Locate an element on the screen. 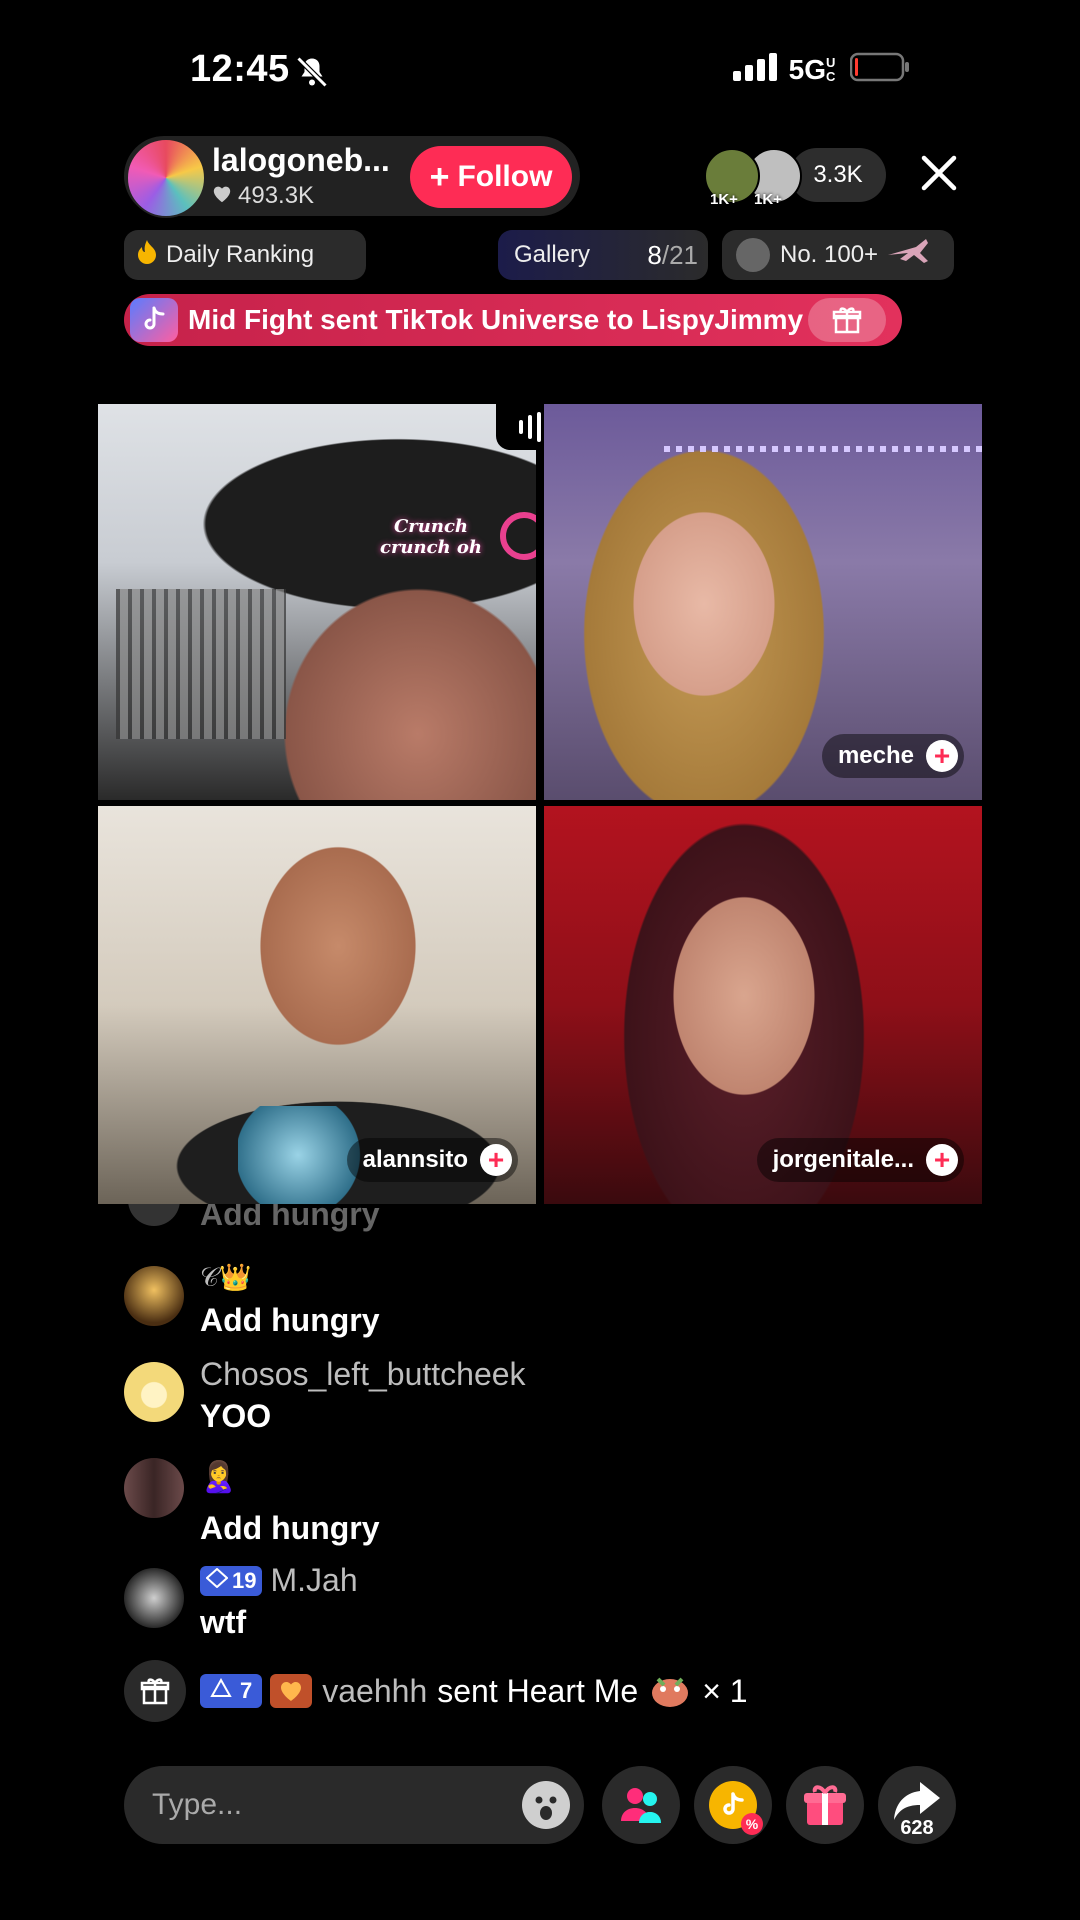 The image size is (1080, 1920). banner-gift-button is located at coordinates (847, 320).